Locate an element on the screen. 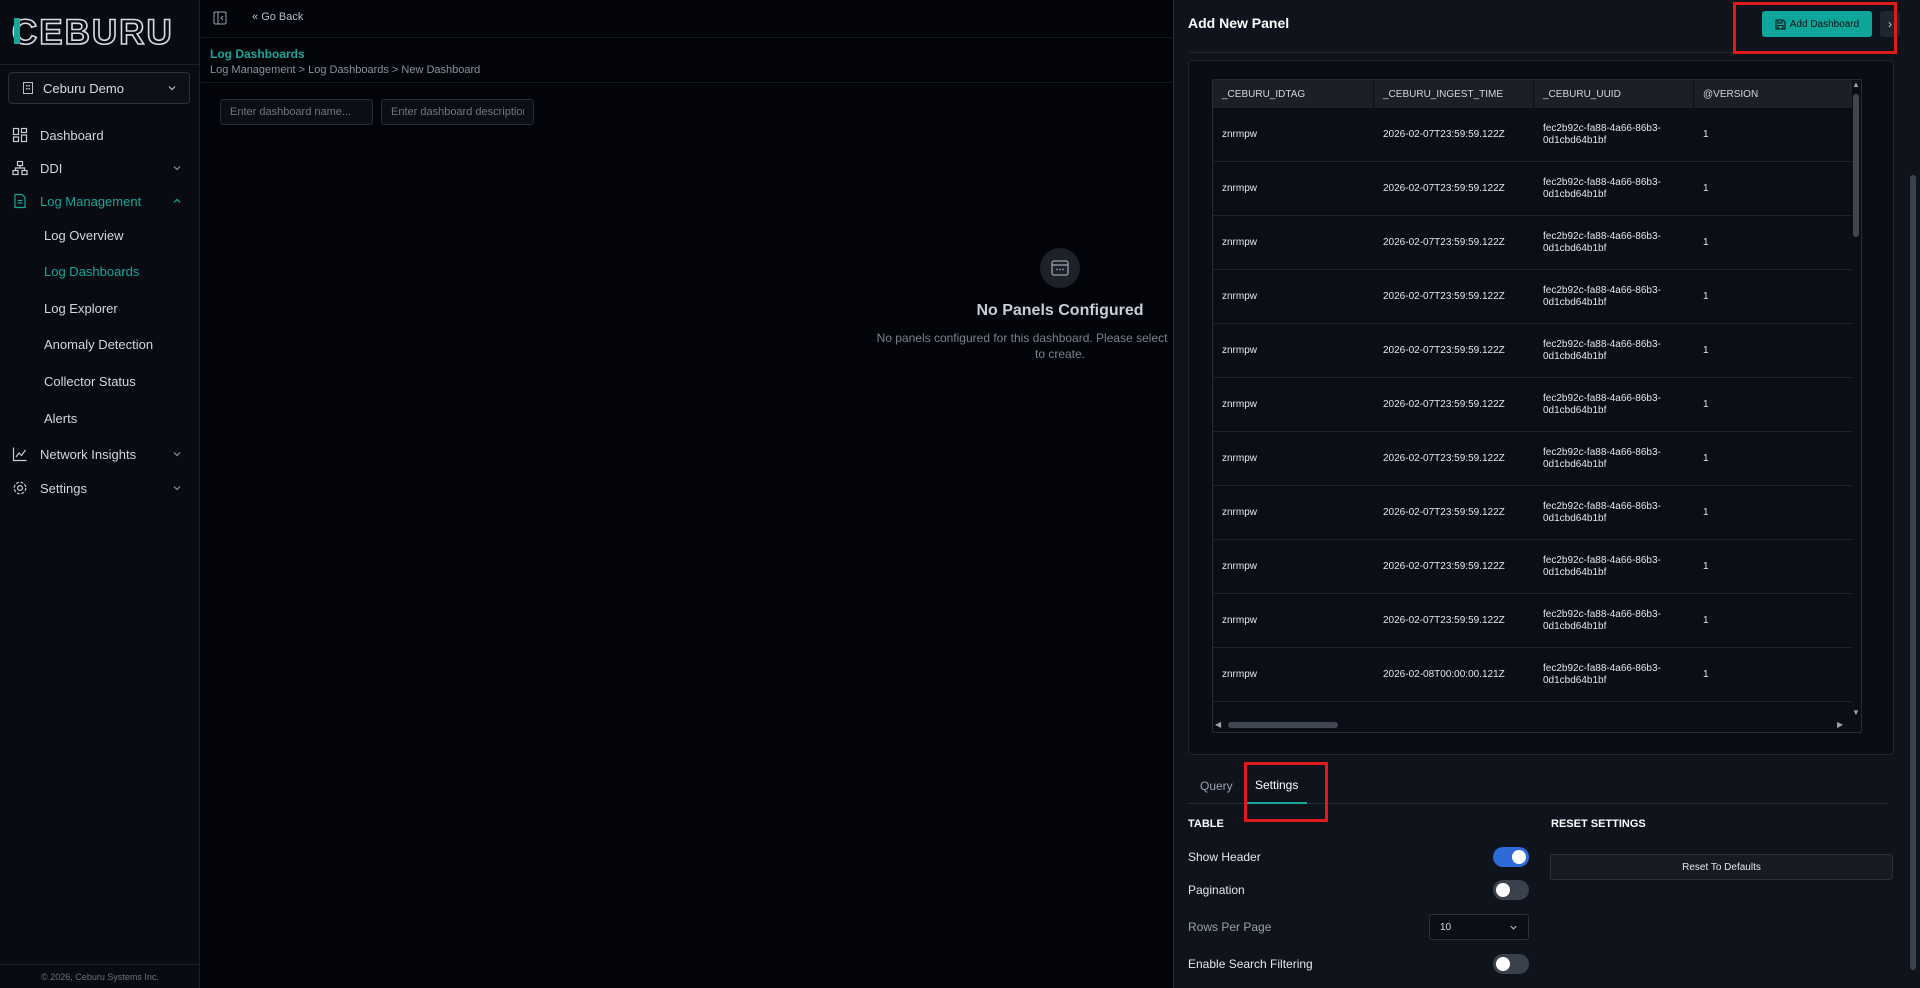 The width and height of the screenshot is (1920, 988). add-dashboard-button: Add Dashboard is located at coordinates (1817, 24).